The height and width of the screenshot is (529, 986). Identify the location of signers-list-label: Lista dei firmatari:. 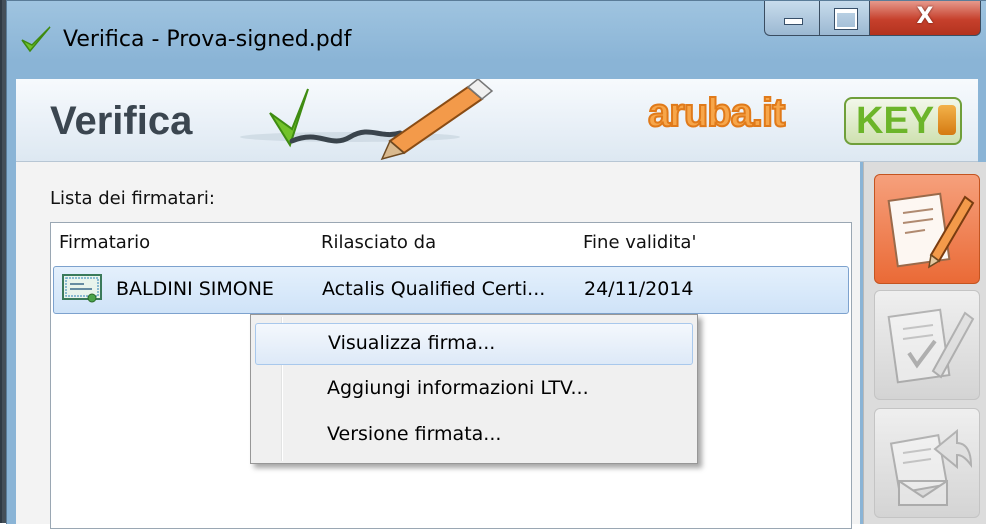
(132, 198).